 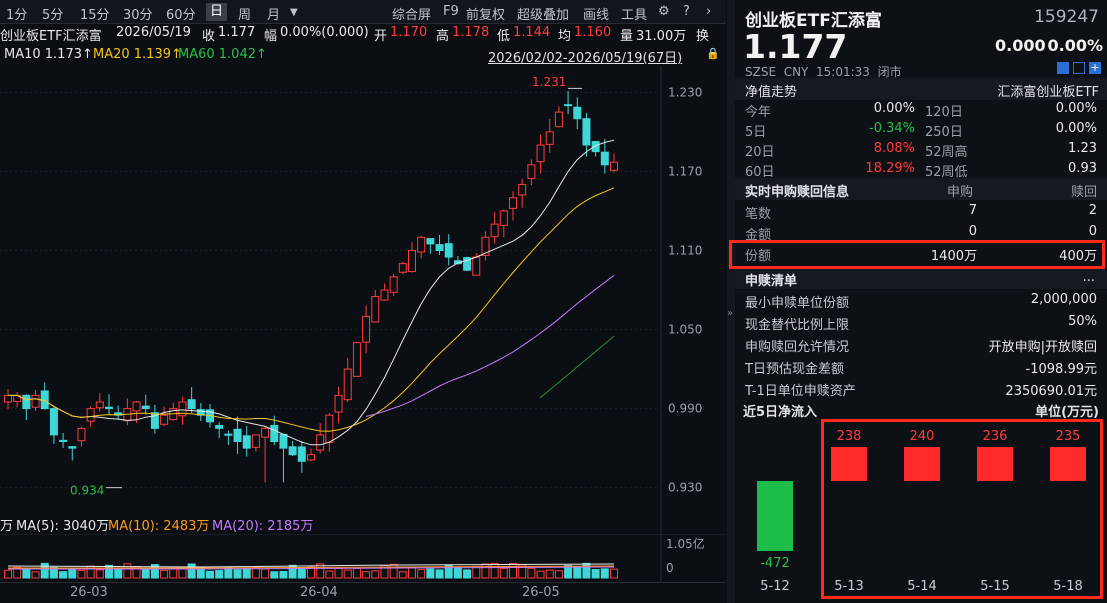 What do you see at coordinates (921, 344) in the screenshot?
I see `list-row: 申购赎回允许情况 开放申购|开放赎回` at bounding box center [921, 344].